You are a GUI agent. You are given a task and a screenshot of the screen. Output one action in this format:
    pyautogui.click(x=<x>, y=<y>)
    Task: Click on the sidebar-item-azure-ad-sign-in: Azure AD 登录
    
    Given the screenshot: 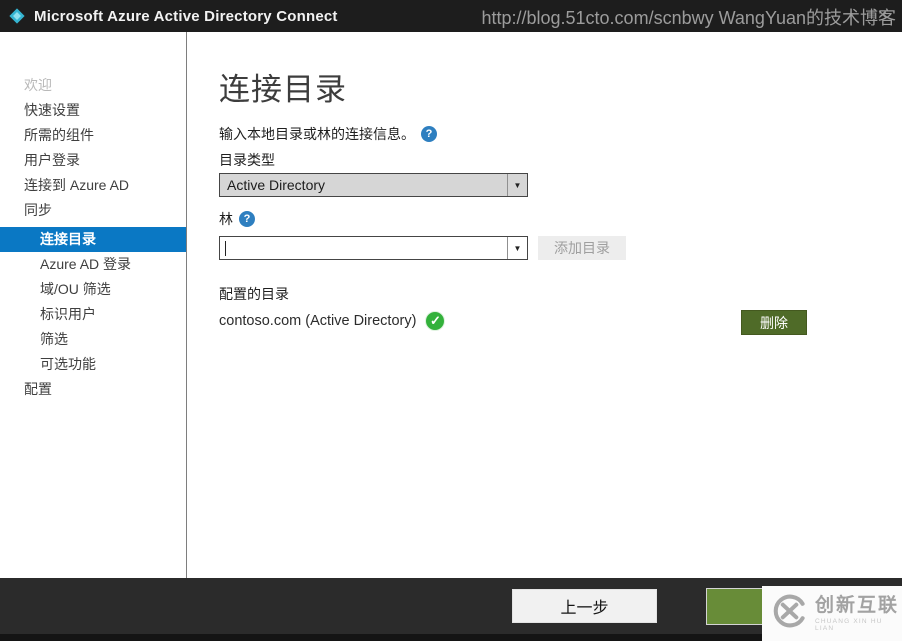 What is the action you would take?
    pyautogui.click(x=93, y=264)
    